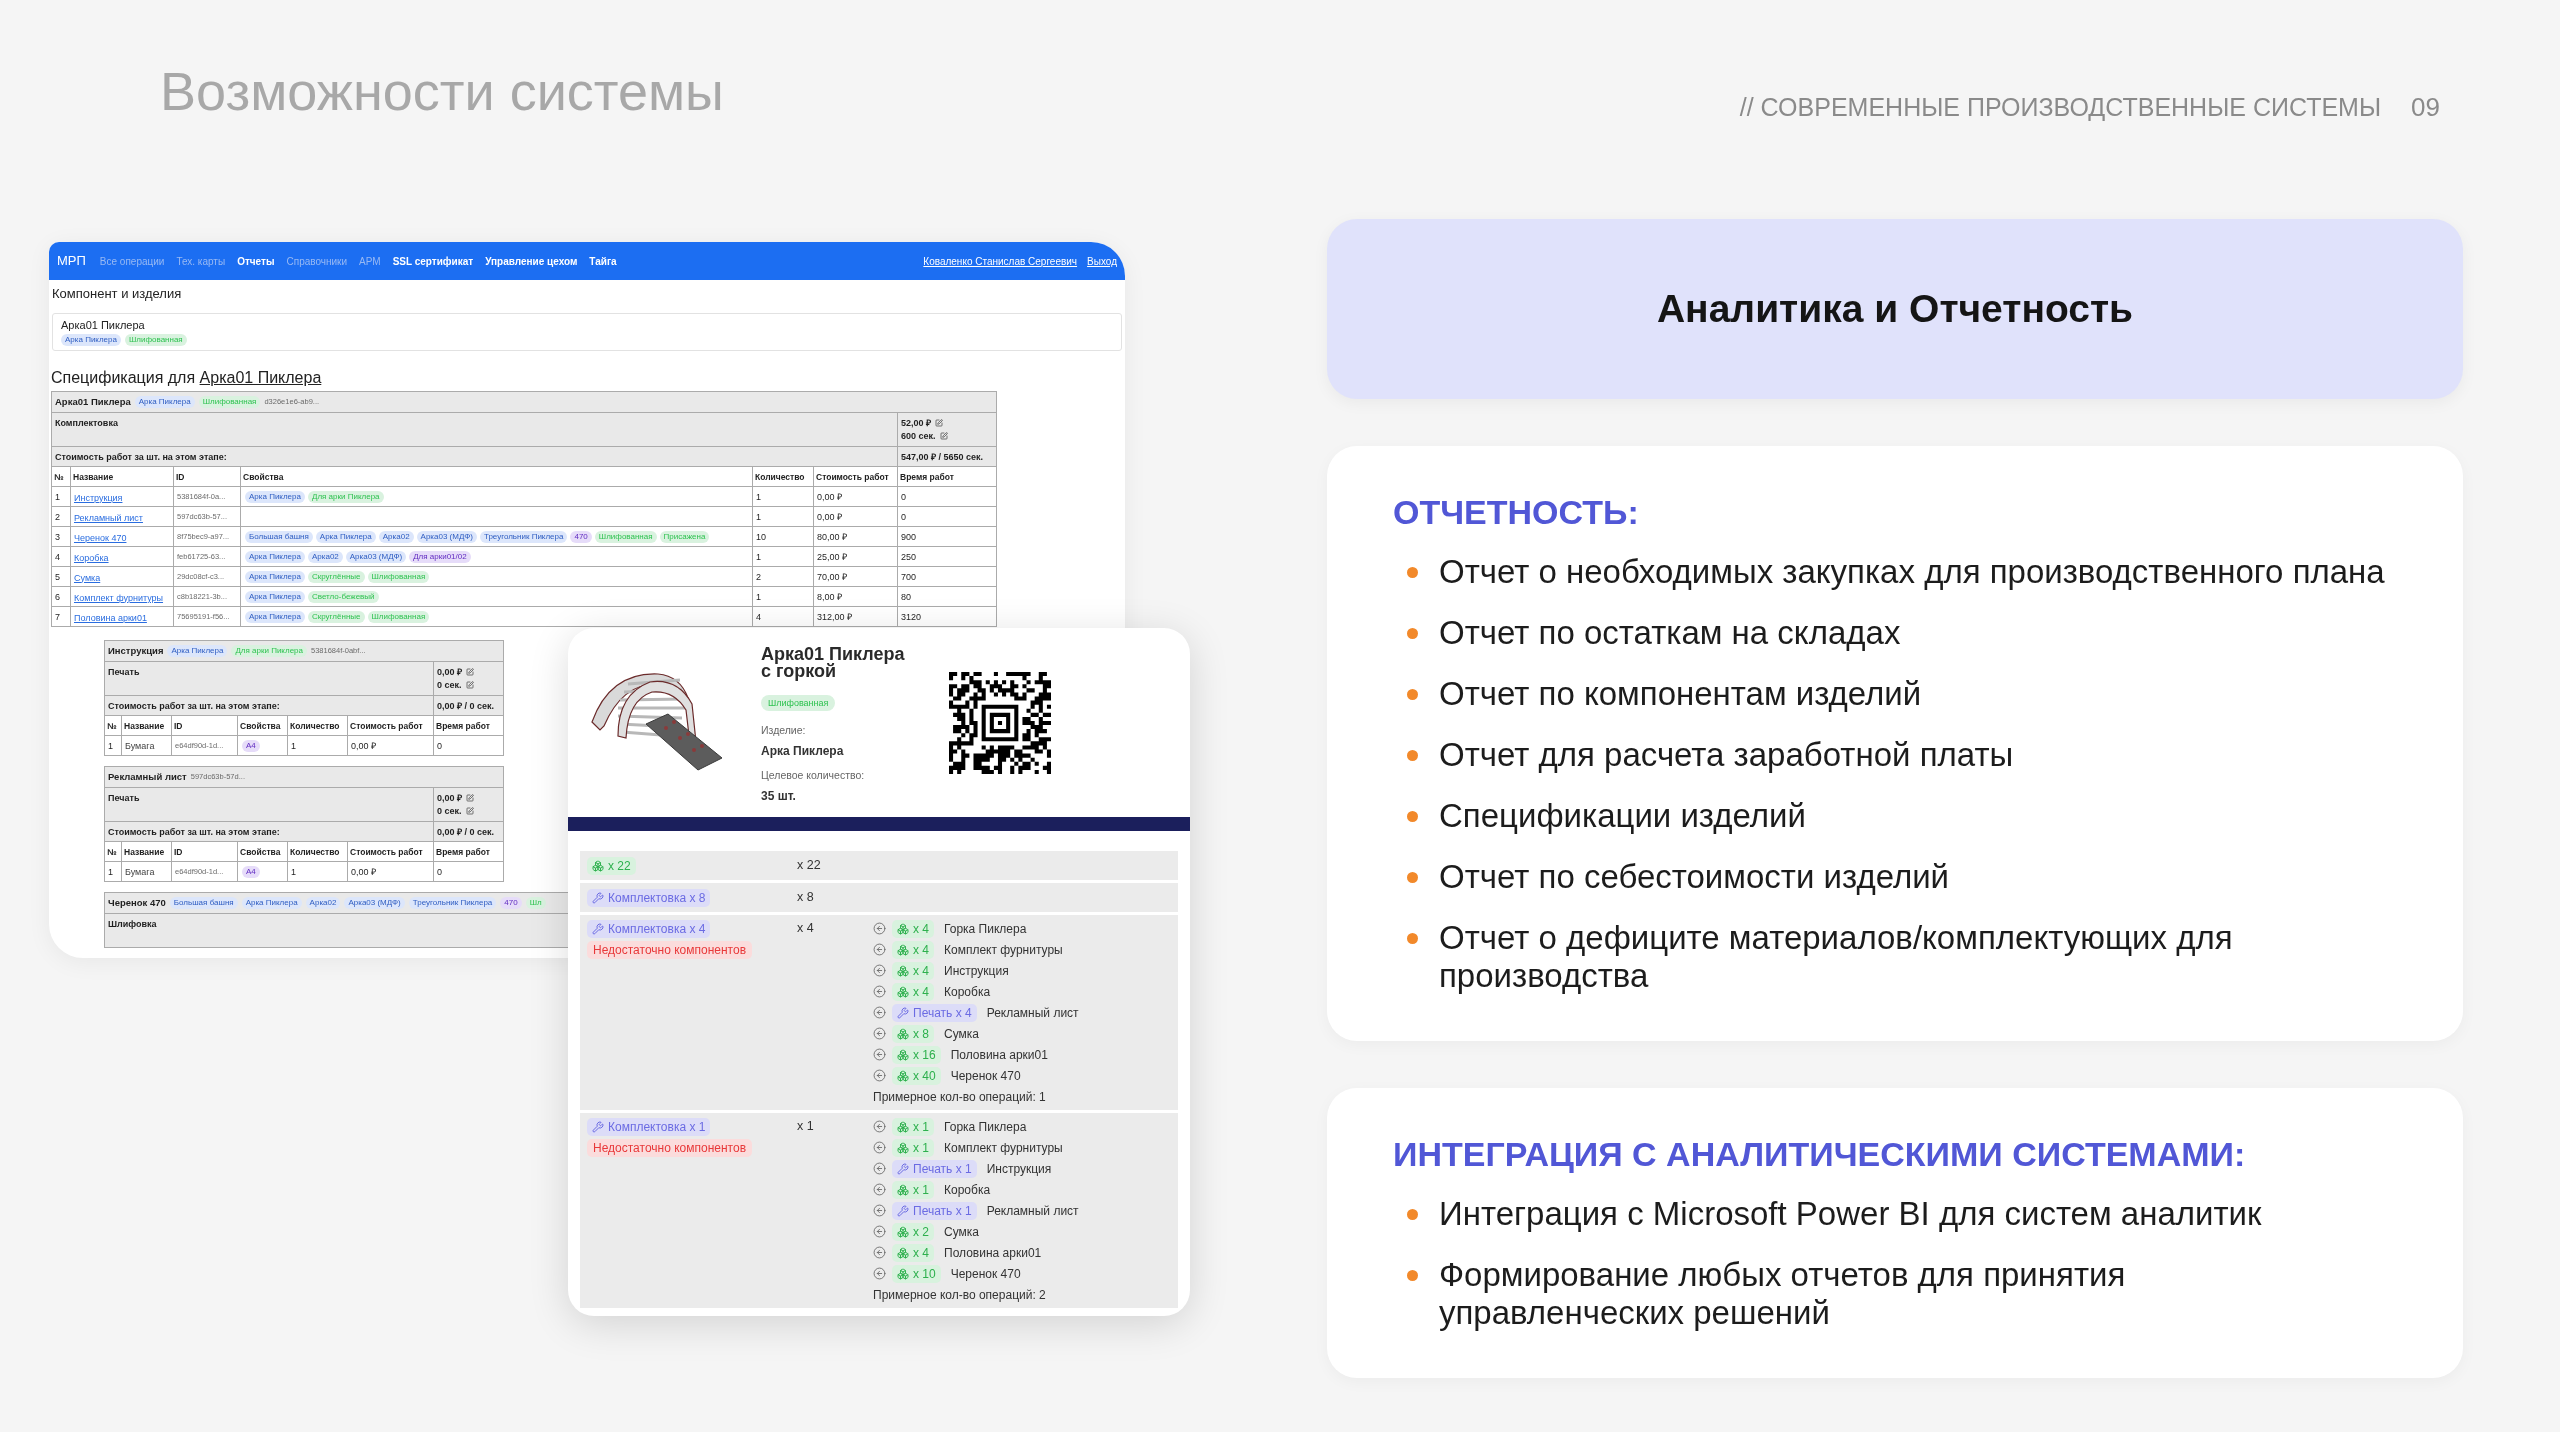  Describe the element at coordinates (468, 831) in the screenshot. I see `table-cell: 0,00 ₽ / 0 сек.` at that location.